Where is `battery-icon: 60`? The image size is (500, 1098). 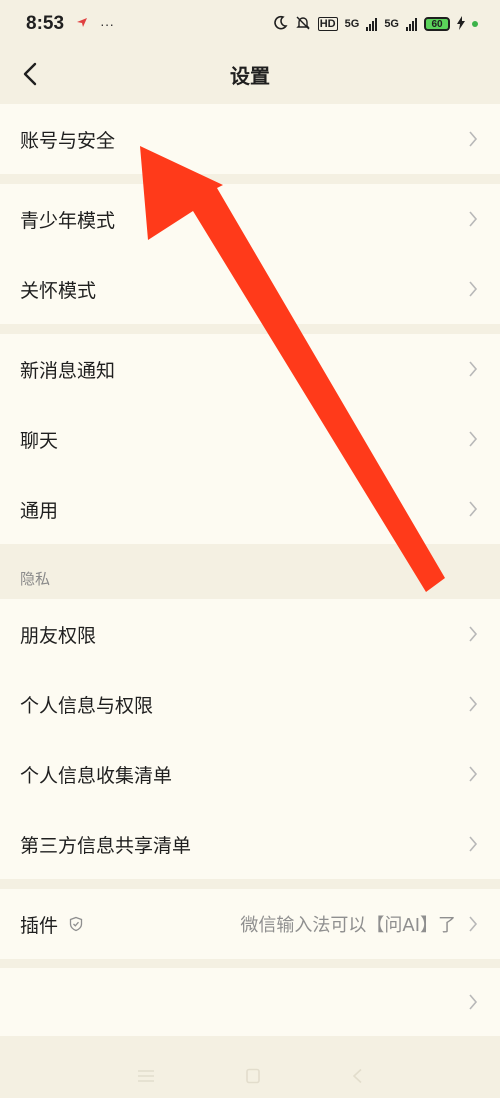 battery-icon: 60 is located at coordinates (437, 24).